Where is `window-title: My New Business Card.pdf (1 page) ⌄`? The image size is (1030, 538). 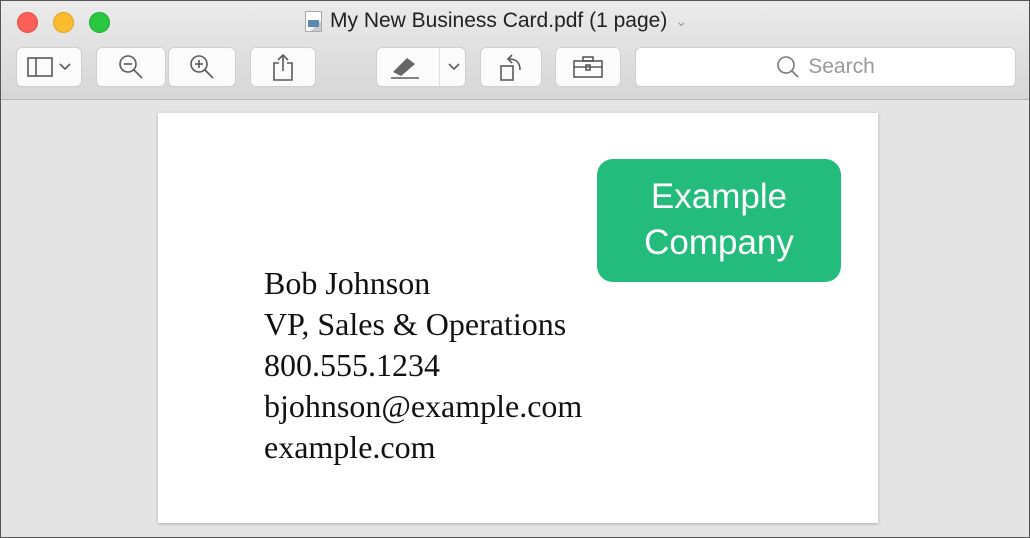
window-title: My New Business Card.pdf (1 page) ⌄ is located at coordinates (496, 21).